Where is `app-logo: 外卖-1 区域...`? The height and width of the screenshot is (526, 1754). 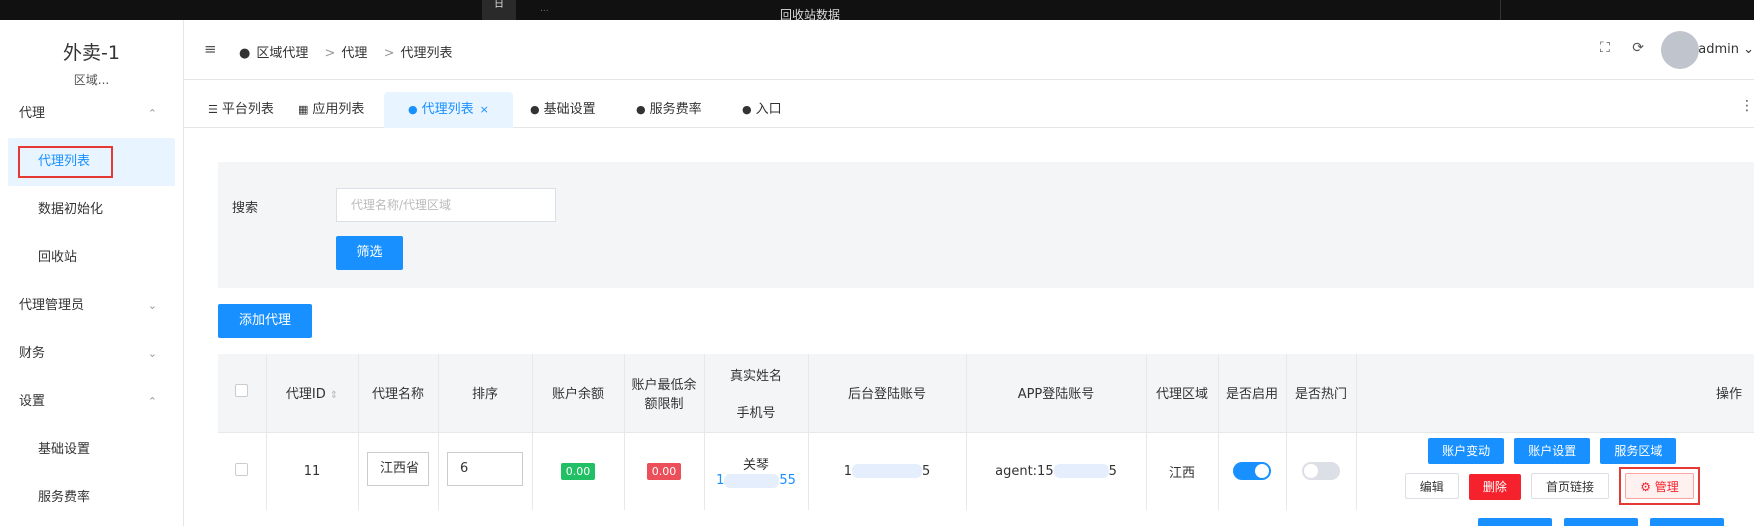 app-logo: 外卖-1 区域... is located at coordinates (91, 55).